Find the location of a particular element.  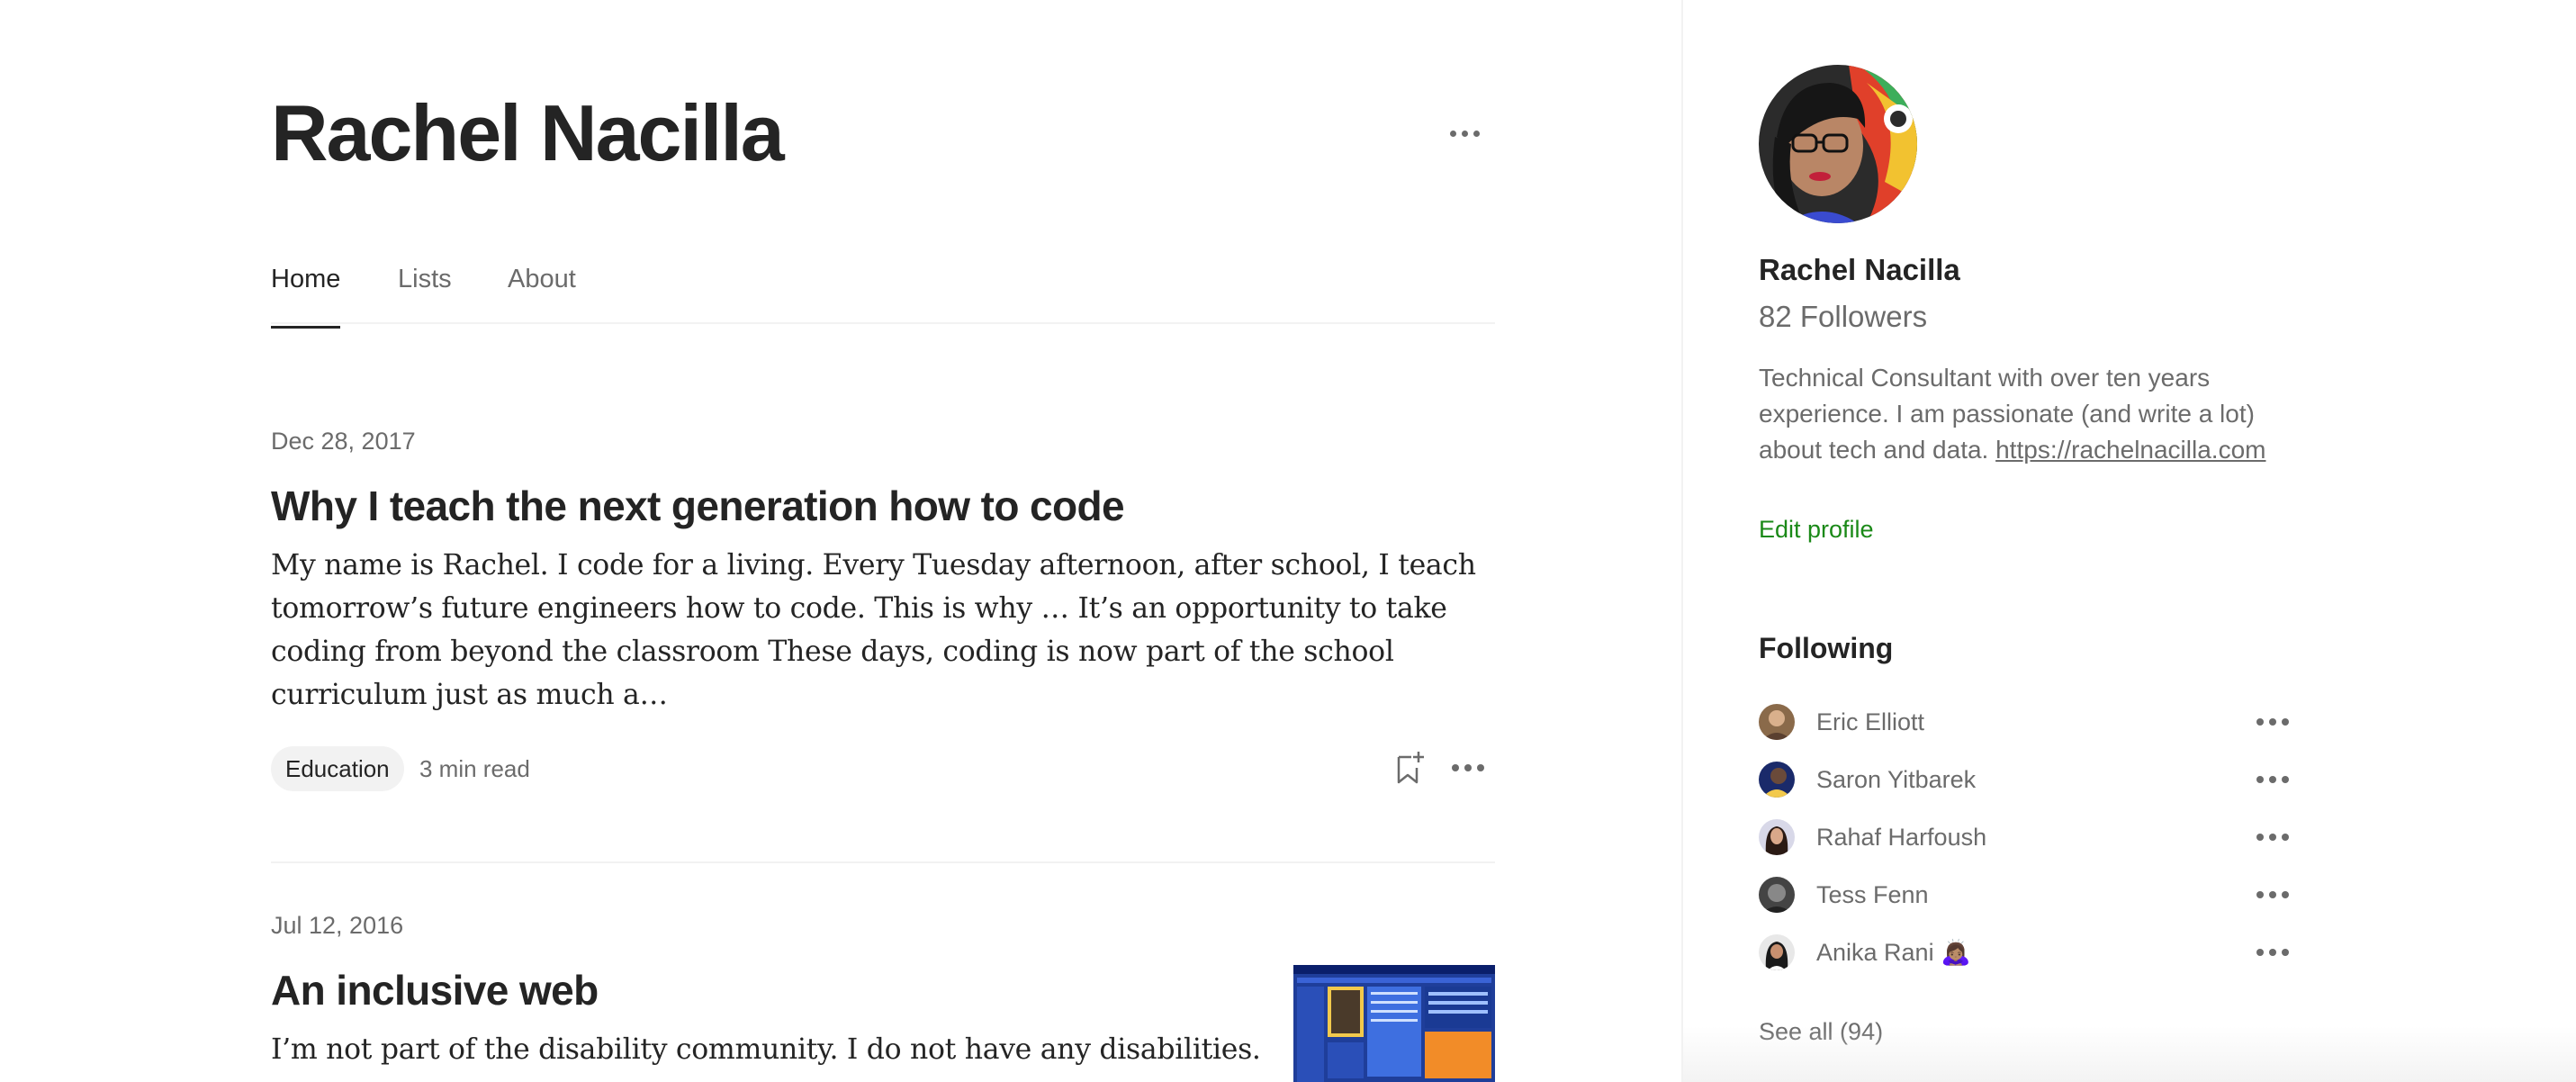

following-item: Anika Rani 🙇🏽‍♀️ is located at coordinates (2029, 952).